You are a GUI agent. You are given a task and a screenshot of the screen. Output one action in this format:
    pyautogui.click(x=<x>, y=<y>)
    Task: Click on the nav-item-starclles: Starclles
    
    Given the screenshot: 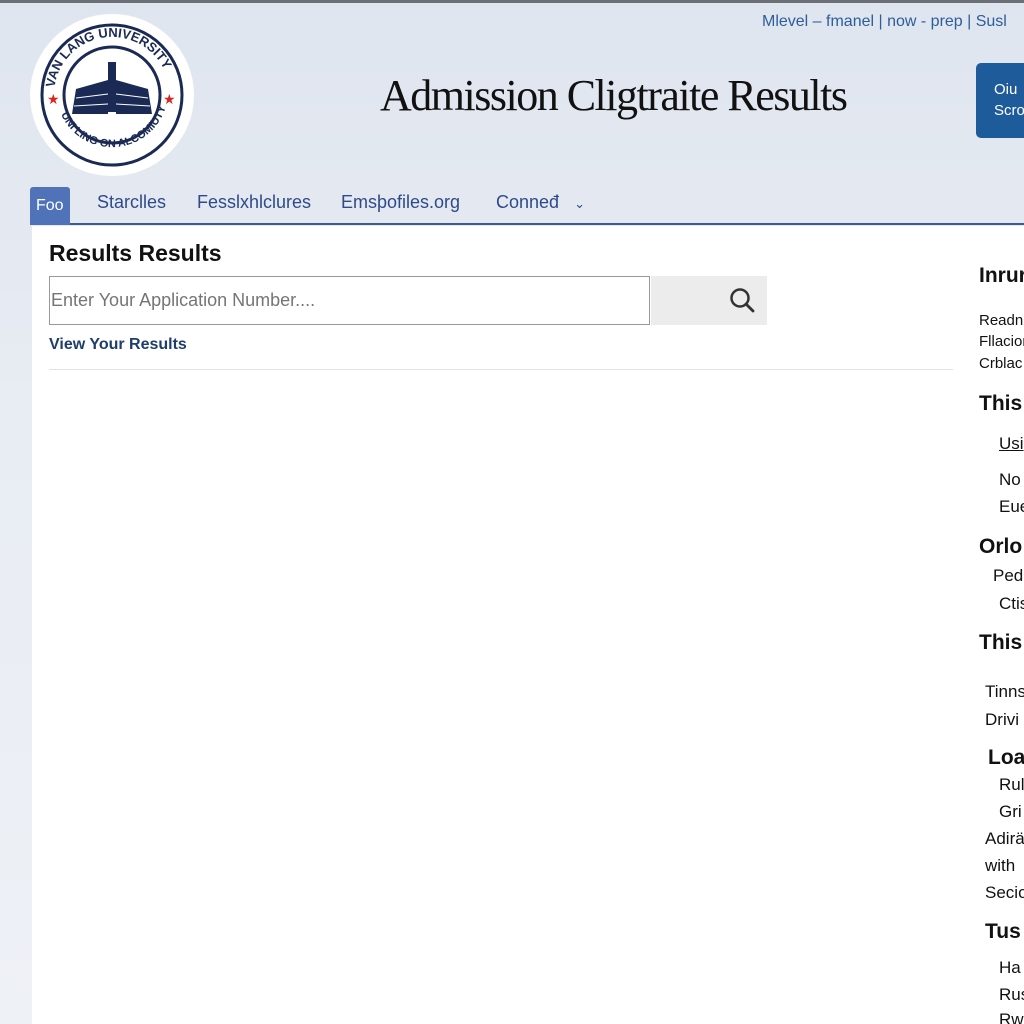 What is the action you would take?
    pyautogui.click(x=131, y=202)
    